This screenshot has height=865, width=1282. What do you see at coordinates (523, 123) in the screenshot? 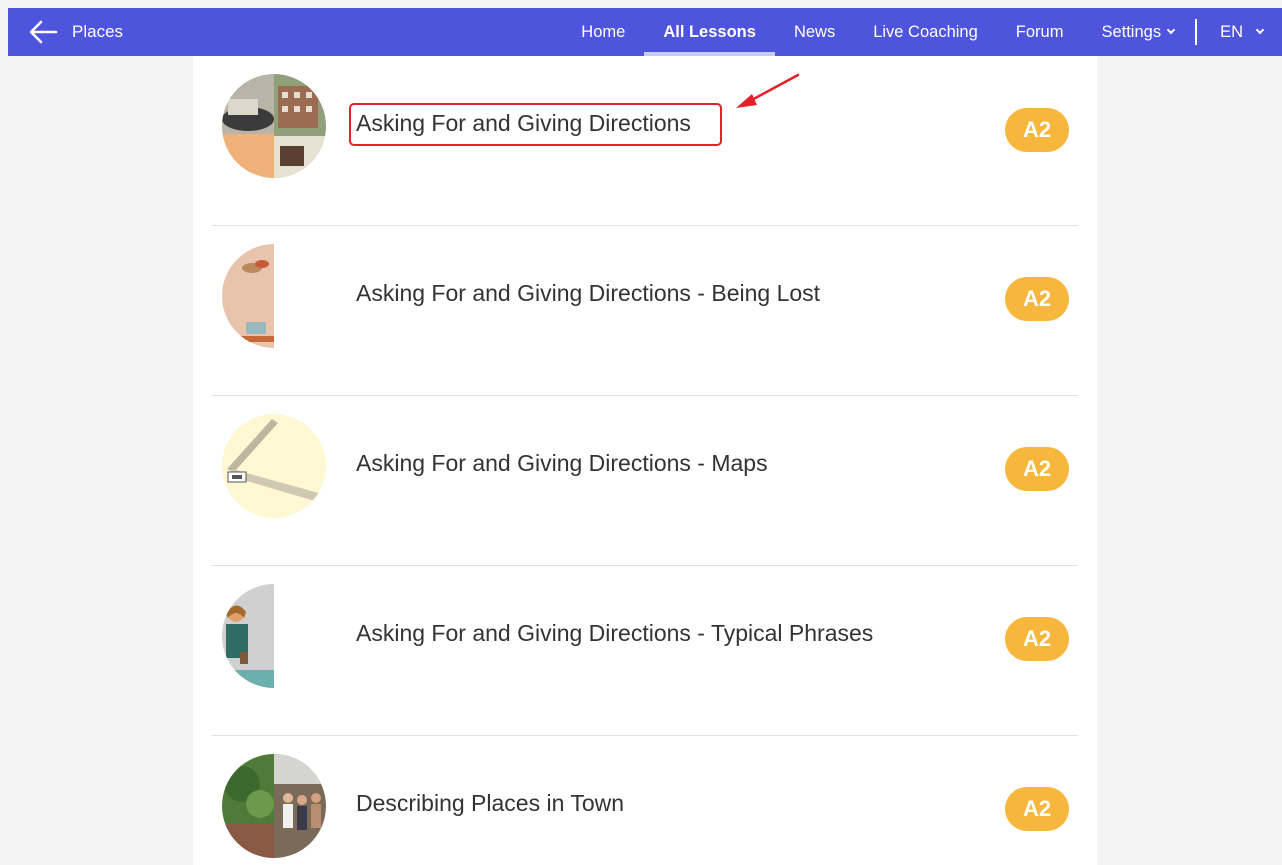
I see `lesson-title: Asking For and Giving Directions` at bounding box center [523, 123].